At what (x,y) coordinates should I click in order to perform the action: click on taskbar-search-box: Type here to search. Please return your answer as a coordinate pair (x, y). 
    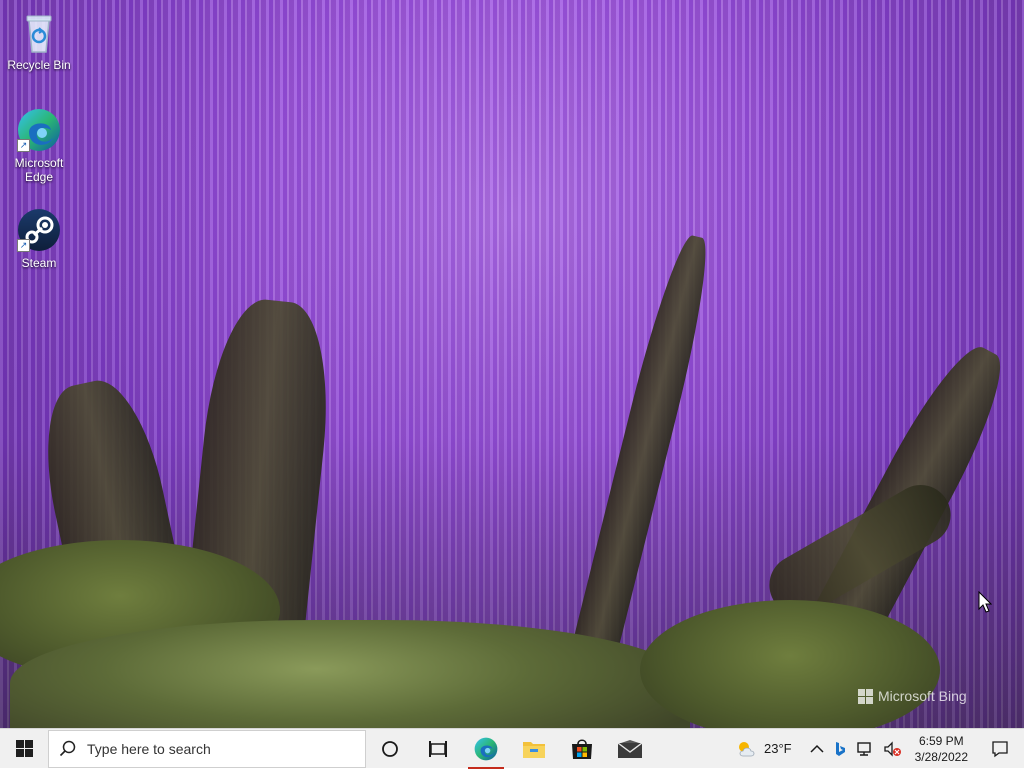
    Looking at the image, I should click on (207, 748).